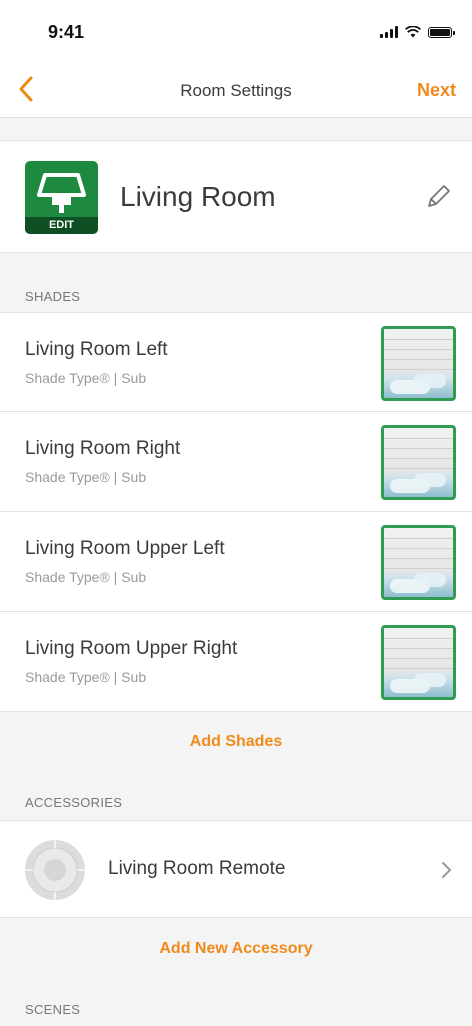  What do you see at coordinates (441, 32) in the screenshot?
I see `battery-icon` at bounding box center [441, 32].